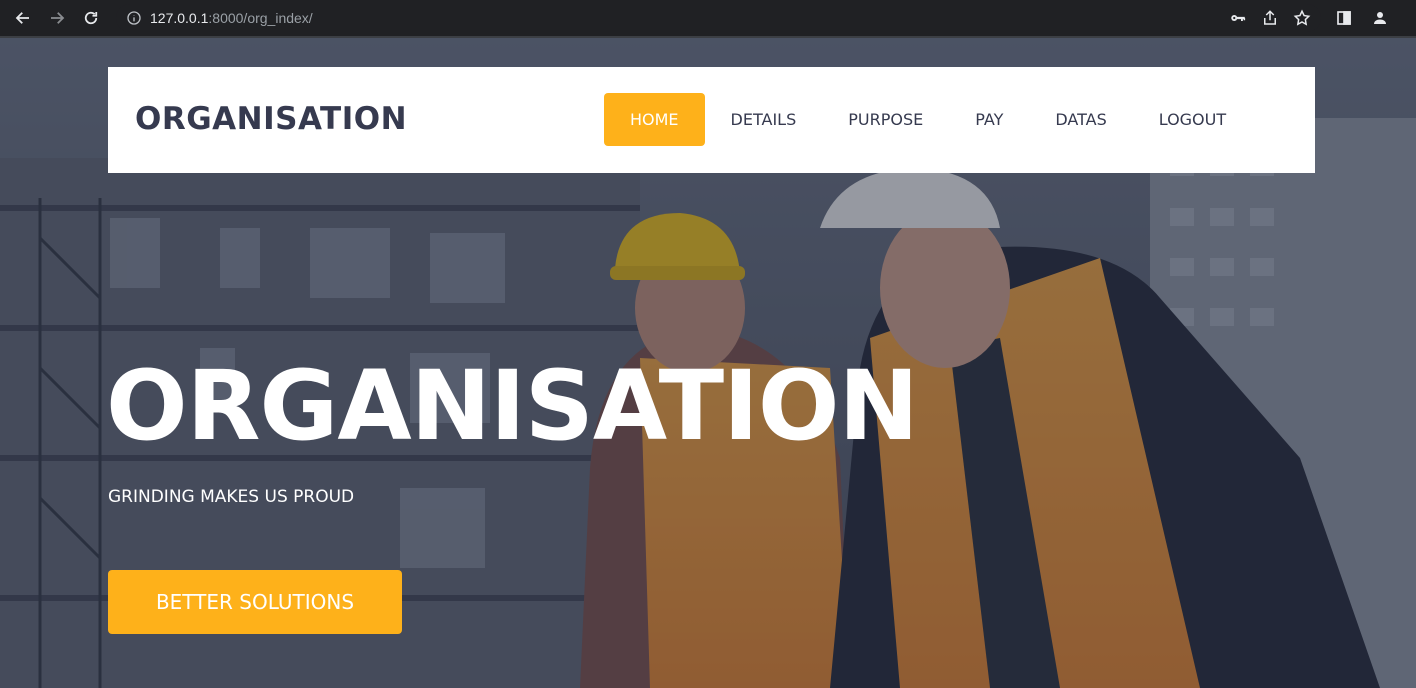 Image resolution: width=1416 pixels, height=688 pixels. What do you see at coordinates (271, 119) in the screenshot?
I see `site-logo: ORGANISATION` at bounding box center [271, 119].